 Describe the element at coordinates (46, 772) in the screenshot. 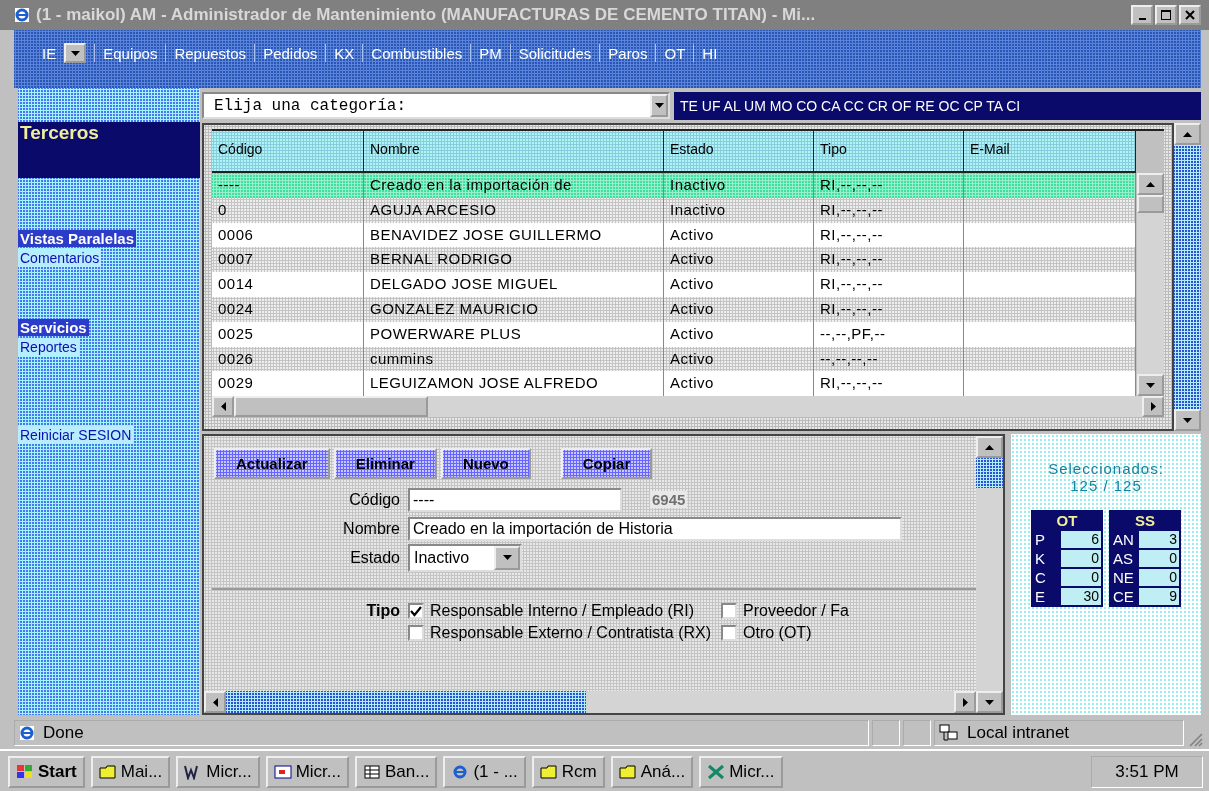

I see `start-button: Start` at that location.